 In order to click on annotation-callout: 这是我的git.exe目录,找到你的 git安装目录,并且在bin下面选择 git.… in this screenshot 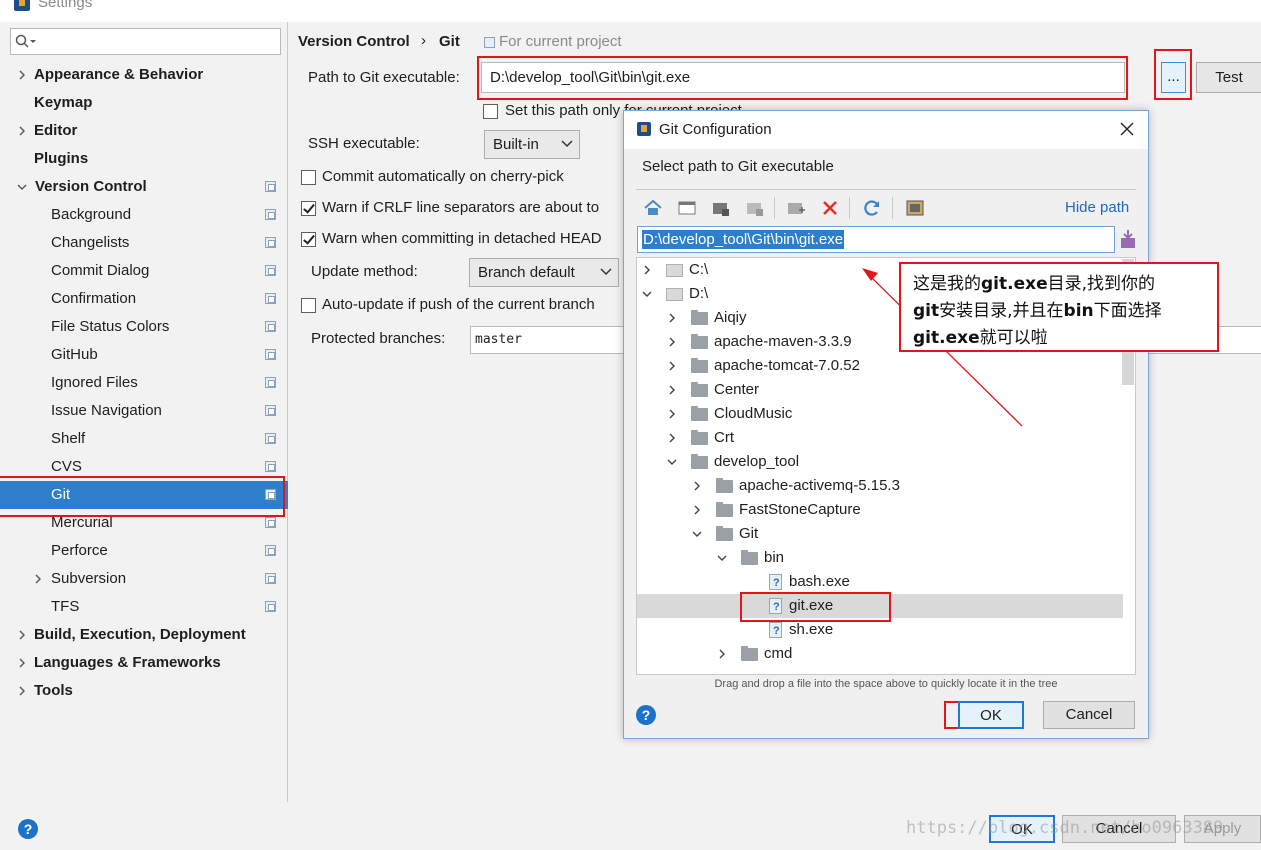, I will do `click(1059, 307)`.